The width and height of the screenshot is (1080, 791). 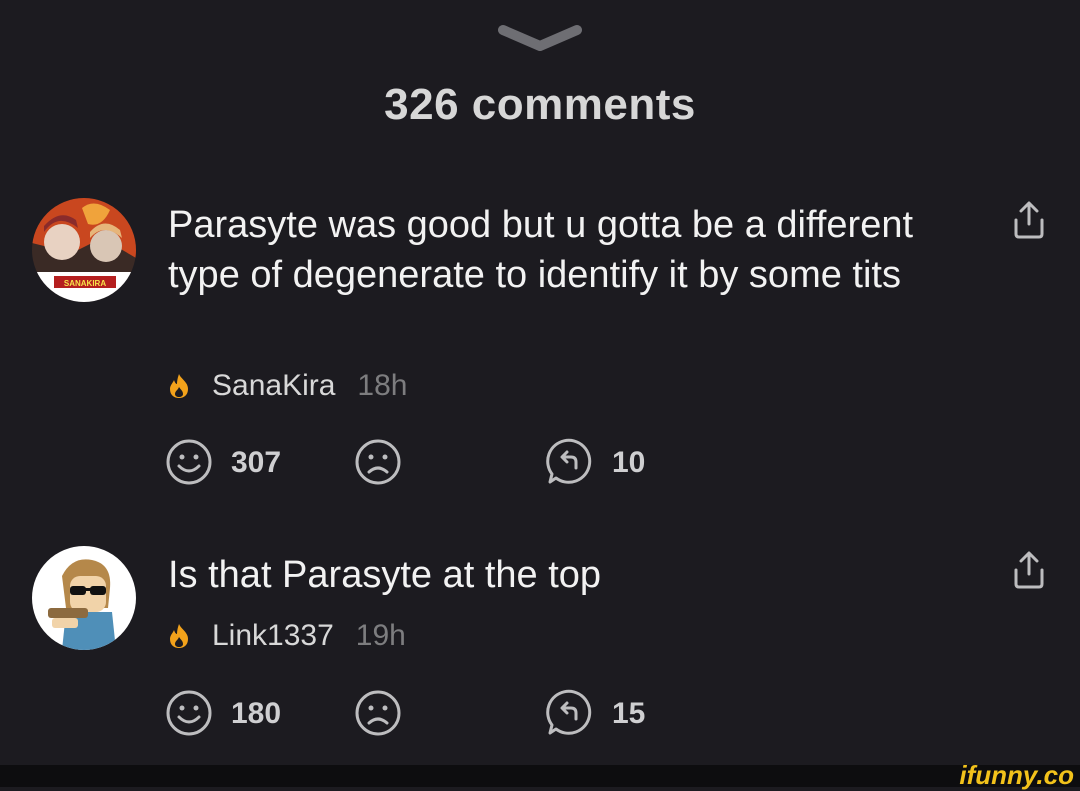 I want to click on reply-count: 15, so click(x=629, y=713).